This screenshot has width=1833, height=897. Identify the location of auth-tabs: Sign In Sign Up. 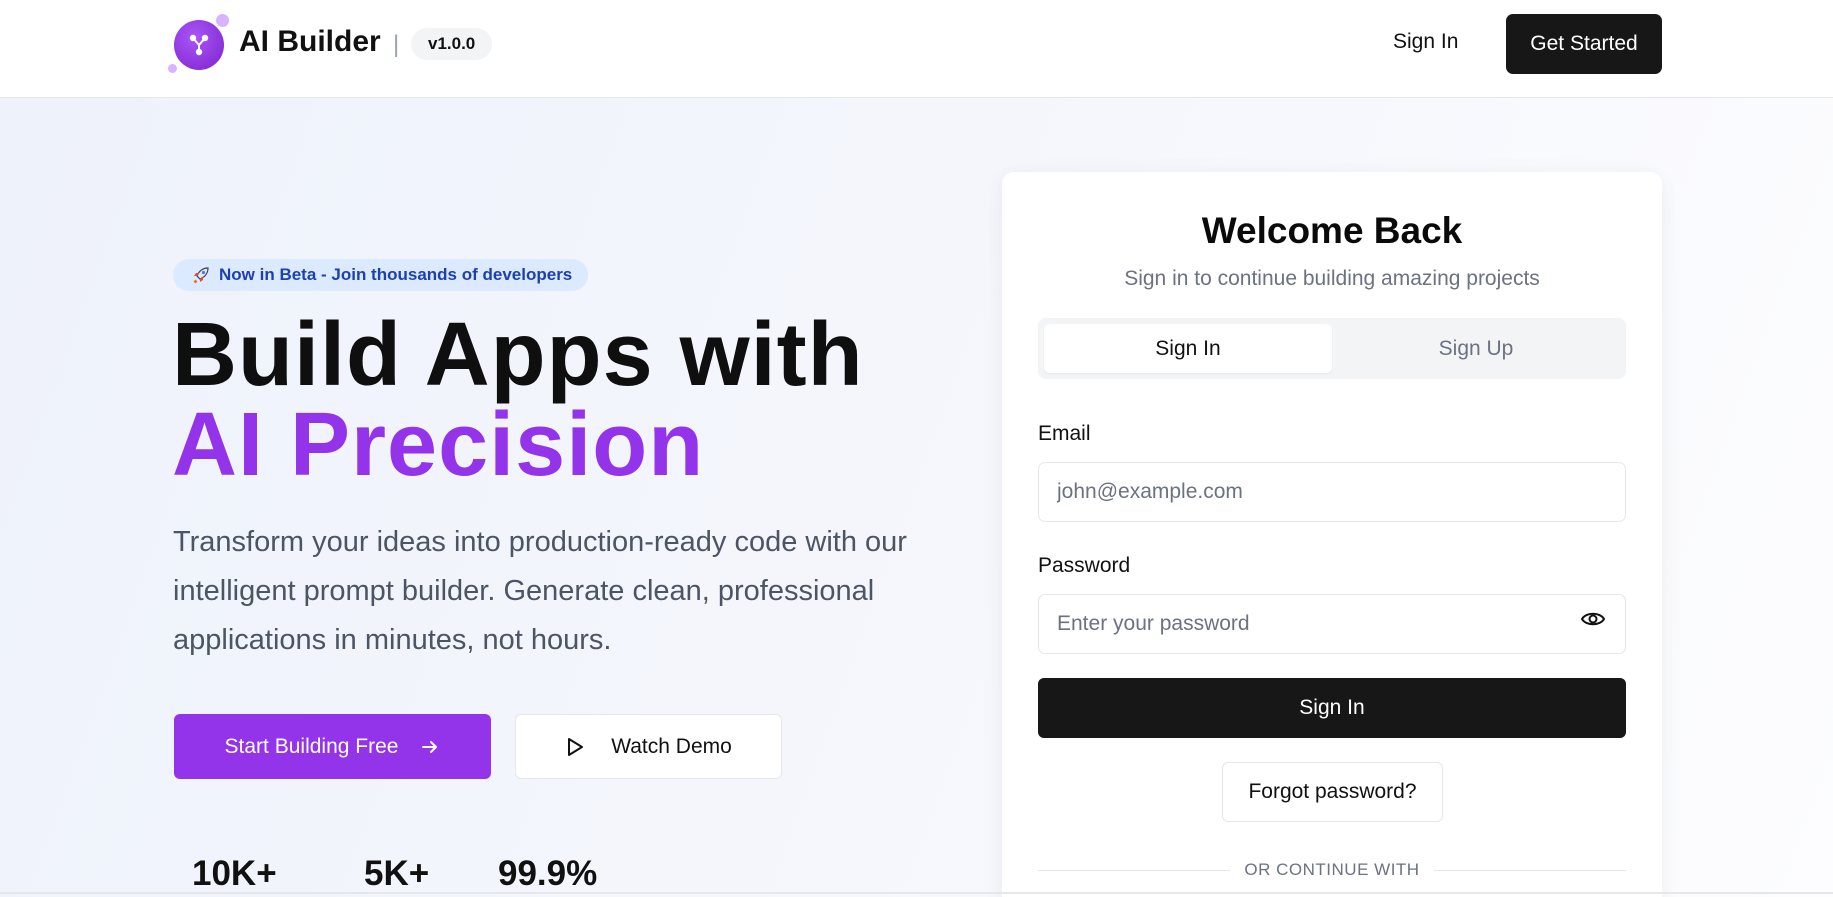
(1332, 348).